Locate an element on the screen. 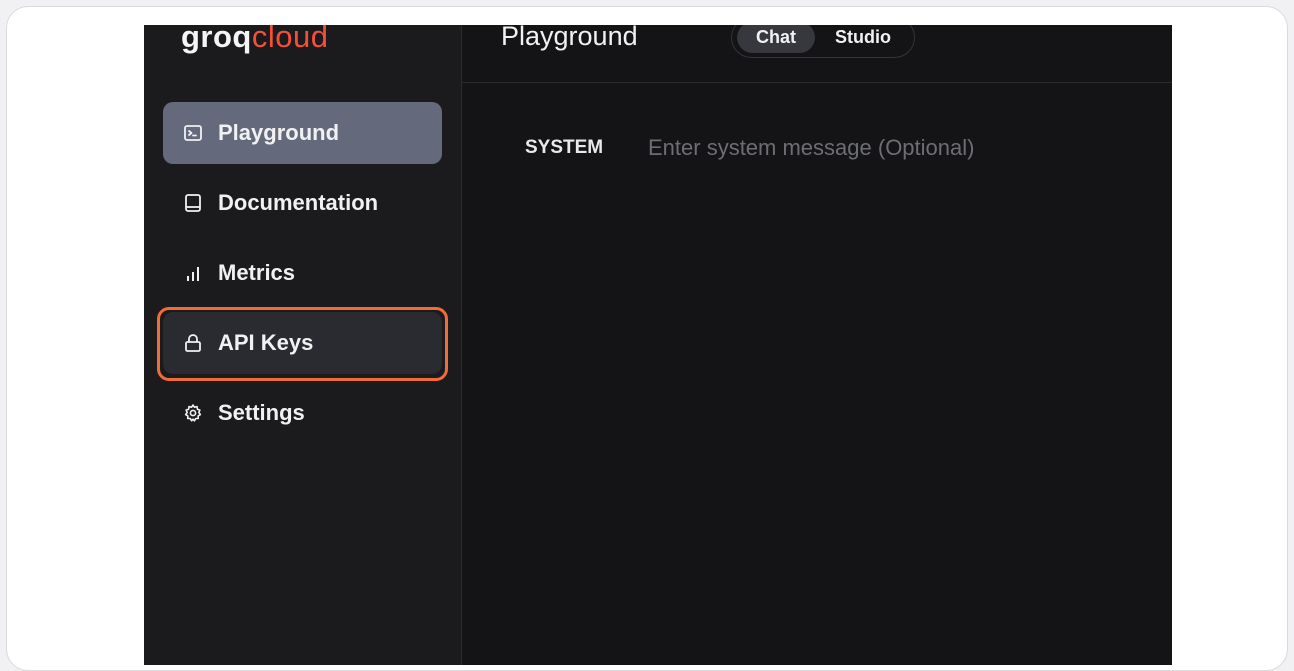  sidebar-item-api-keys: API Keys is located at coordinates (302, 343).